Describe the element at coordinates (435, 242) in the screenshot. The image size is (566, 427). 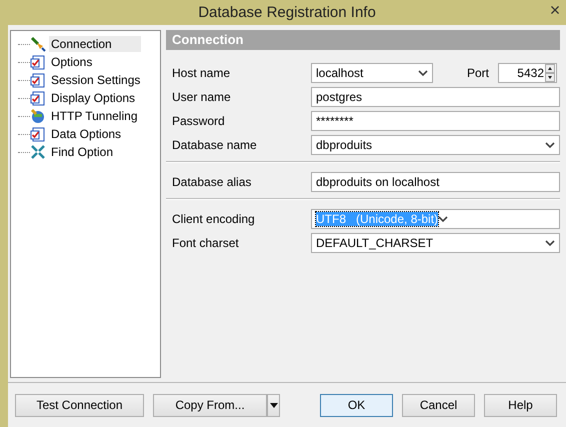
I see `dropdown: DEFAULT_CHARSET` at that location.